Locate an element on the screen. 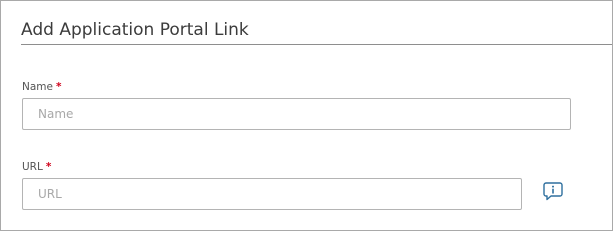  url-label-text: URL is located at coordinates (32, 167).